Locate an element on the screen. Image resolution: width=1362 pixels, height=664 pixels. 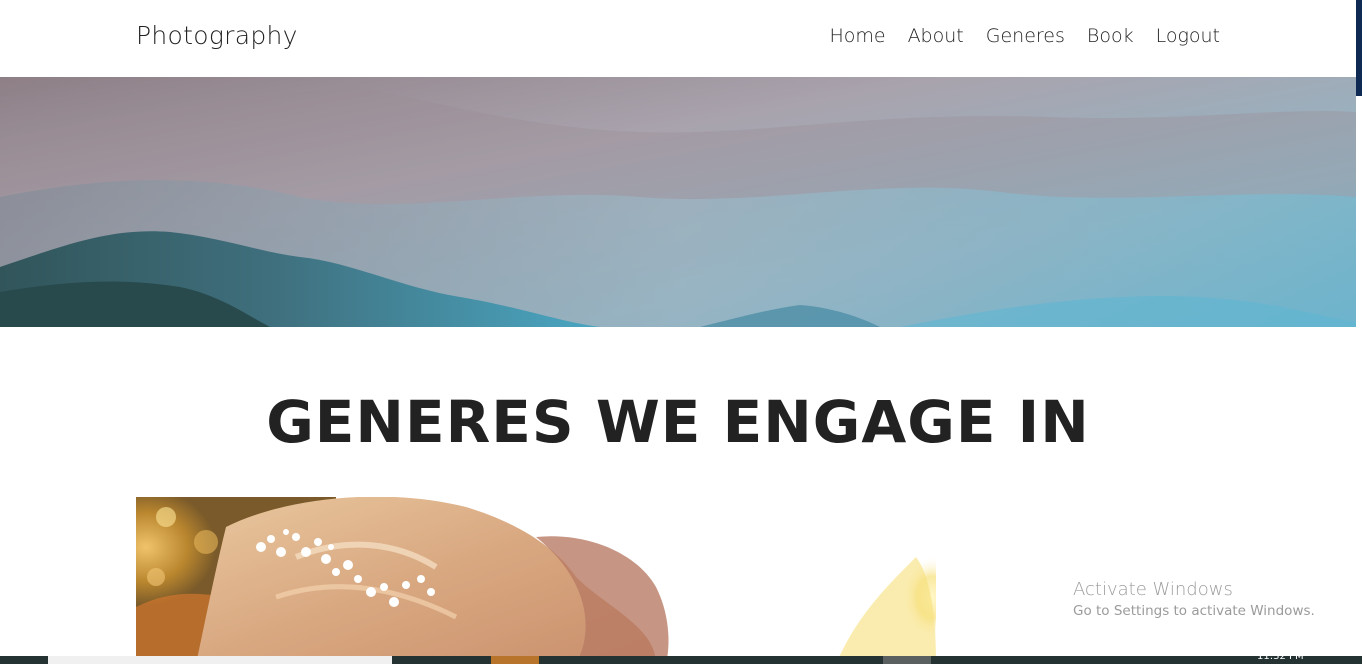
brand-logo: Photography is located at coordinates (217, 35).